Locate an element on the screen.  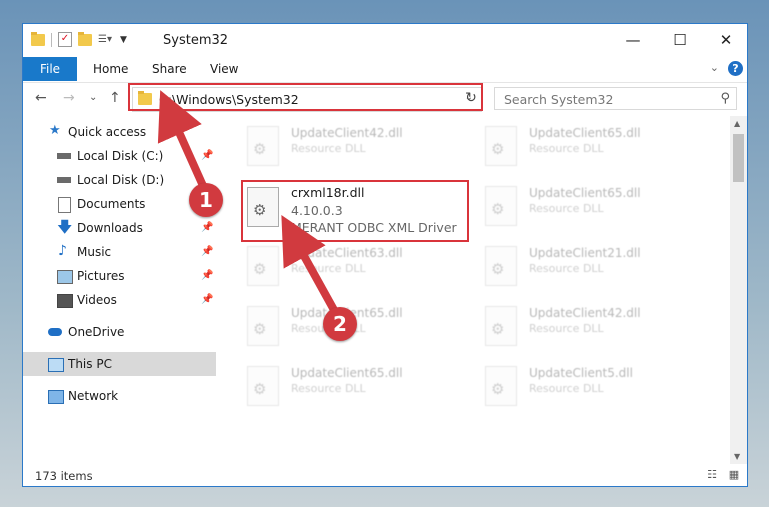
quick-access-toolbar: ✓ ☰▾ ▼ is located at coordinates (79, 39).